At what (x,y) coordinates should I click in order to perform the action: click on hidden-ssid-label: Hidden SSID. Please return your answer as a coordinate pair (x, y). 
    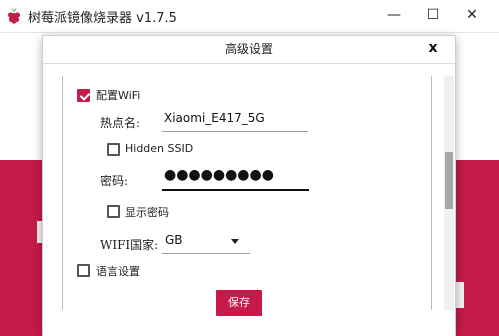
    Looking at the image, I should click on (159, 148).